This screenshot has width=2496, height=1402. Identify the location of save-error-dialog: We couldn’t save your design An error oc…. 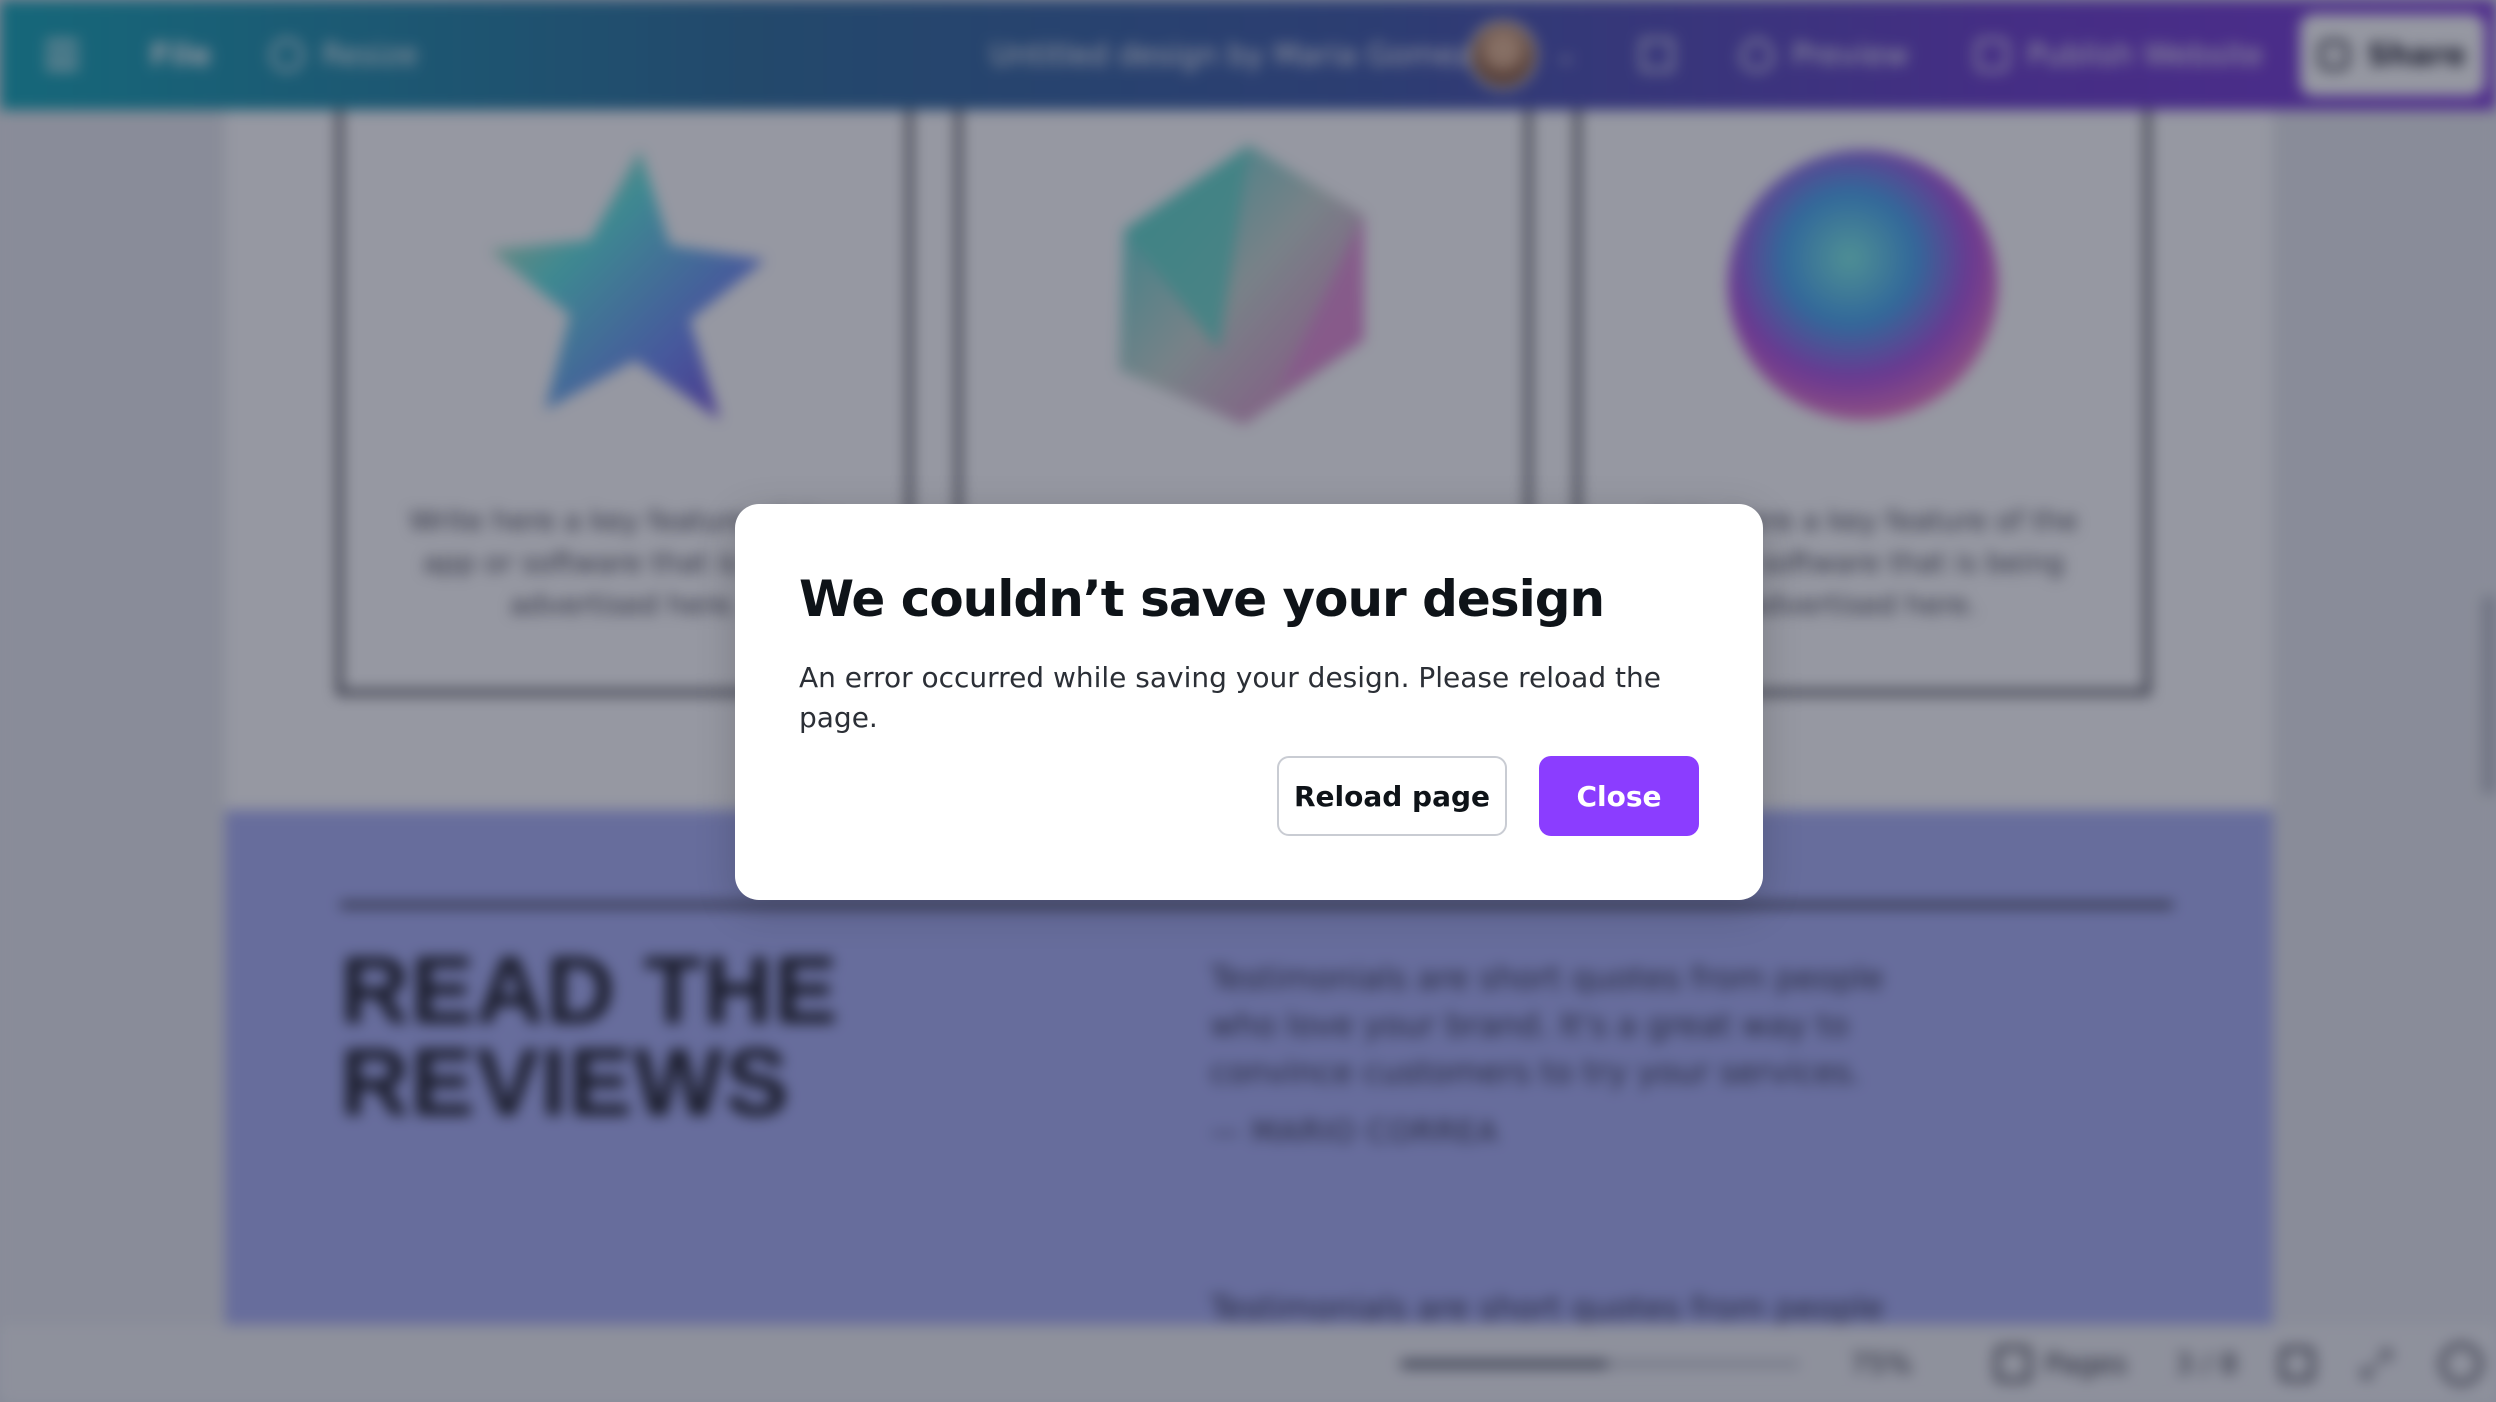
(1249, 702).